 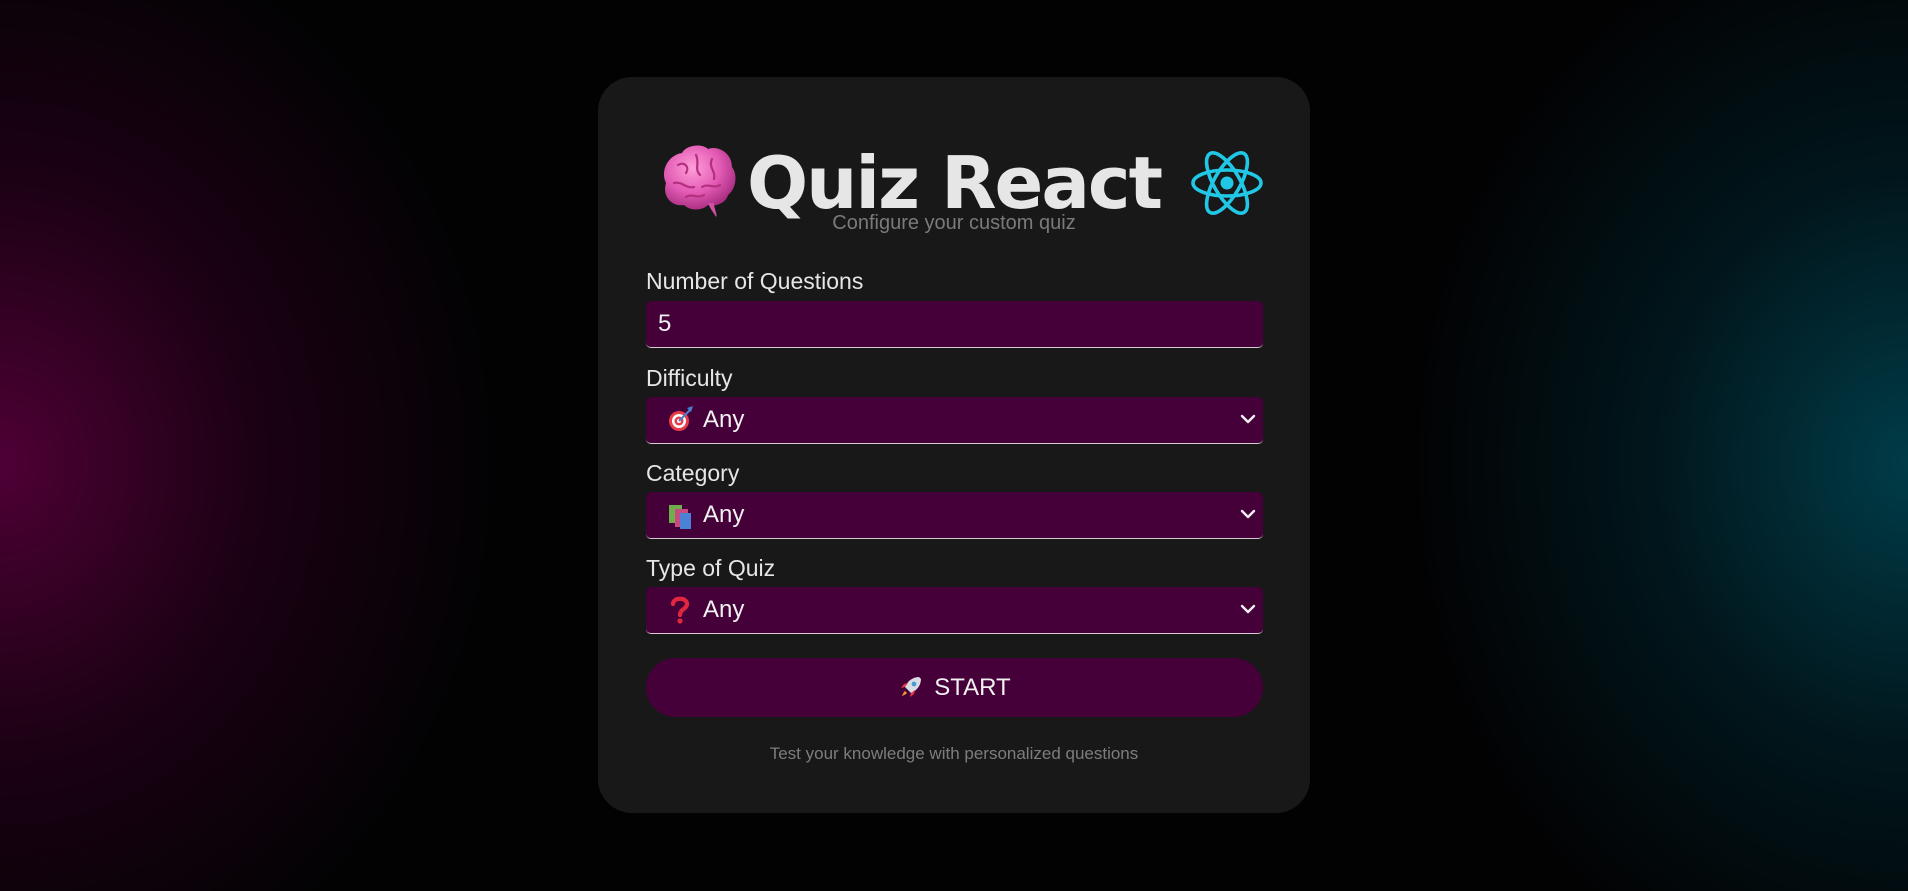 I want to click on questions-label: Number of Questions, so click(x=755, y=281).